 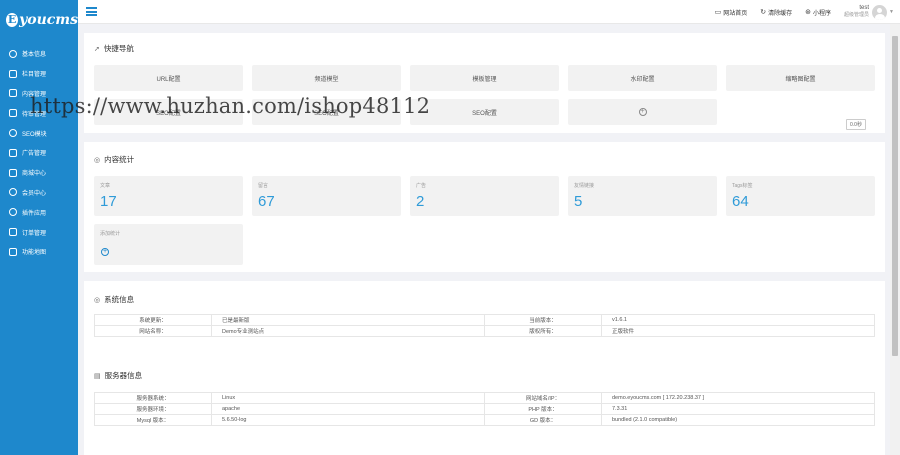 What do you see at coordinates (34, 75) in the screenshot?
I see `sidebar-item-label: 栏目管理` at bounding box center [34, 75].